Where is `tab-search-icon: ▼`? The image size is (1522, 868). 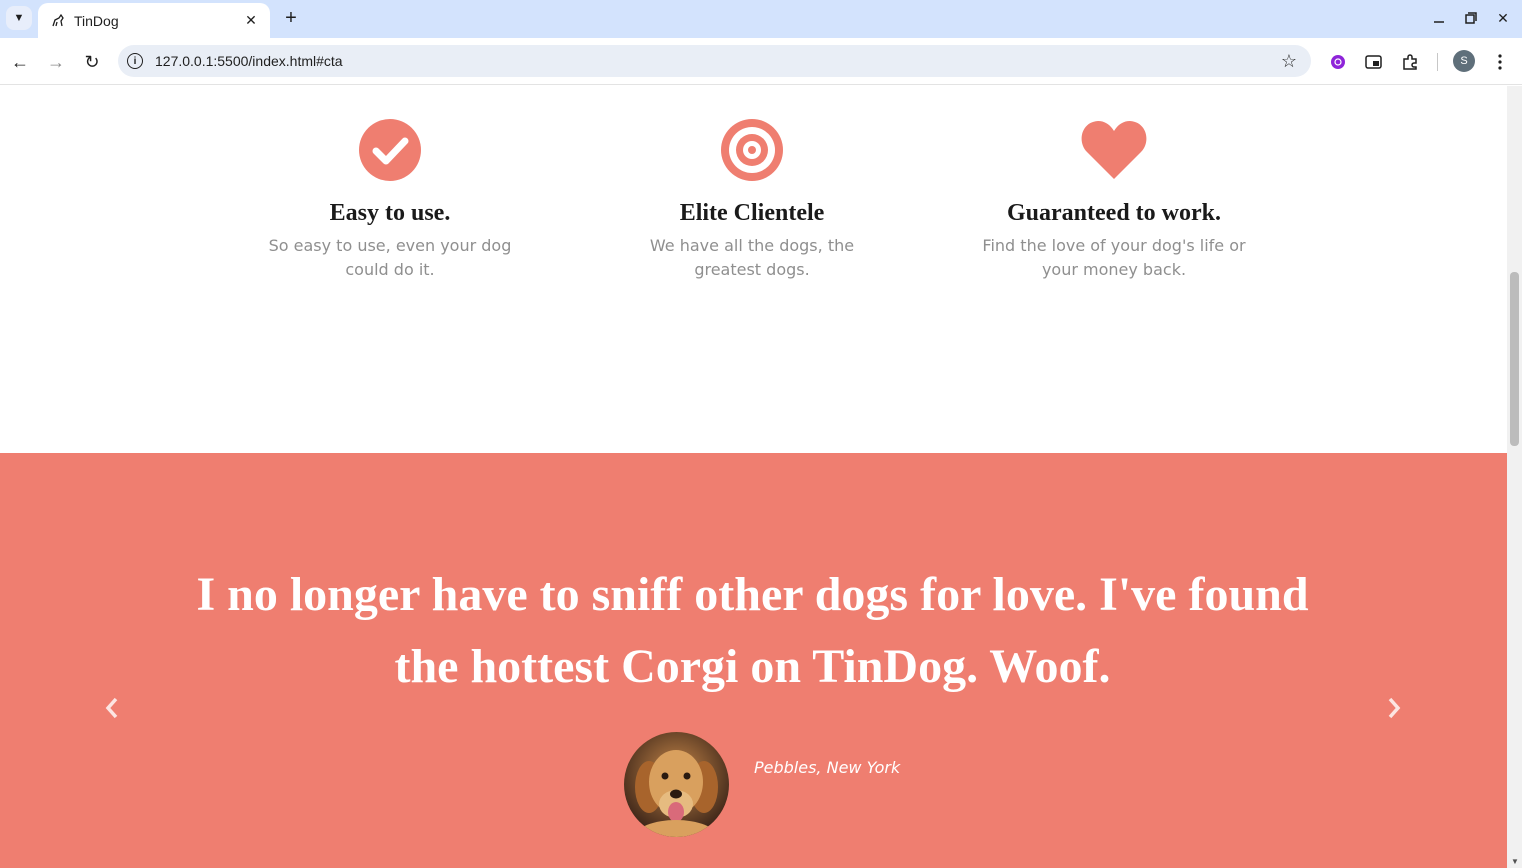
tab-search-icon: ▼ is located at coordinates (19, 18).